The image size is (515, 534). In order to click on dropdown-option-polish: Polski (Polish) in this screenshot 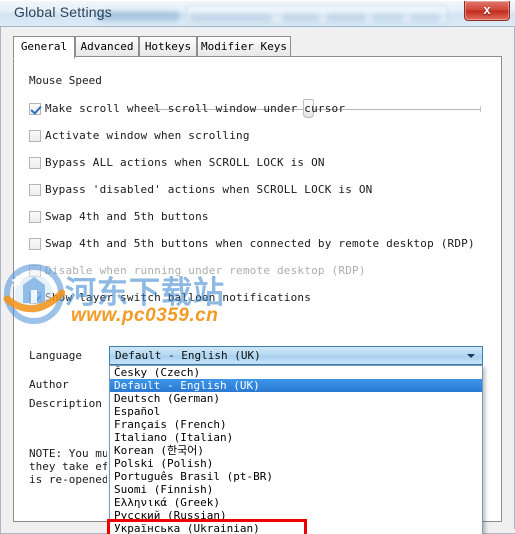, I will do `click(296, 463)`.